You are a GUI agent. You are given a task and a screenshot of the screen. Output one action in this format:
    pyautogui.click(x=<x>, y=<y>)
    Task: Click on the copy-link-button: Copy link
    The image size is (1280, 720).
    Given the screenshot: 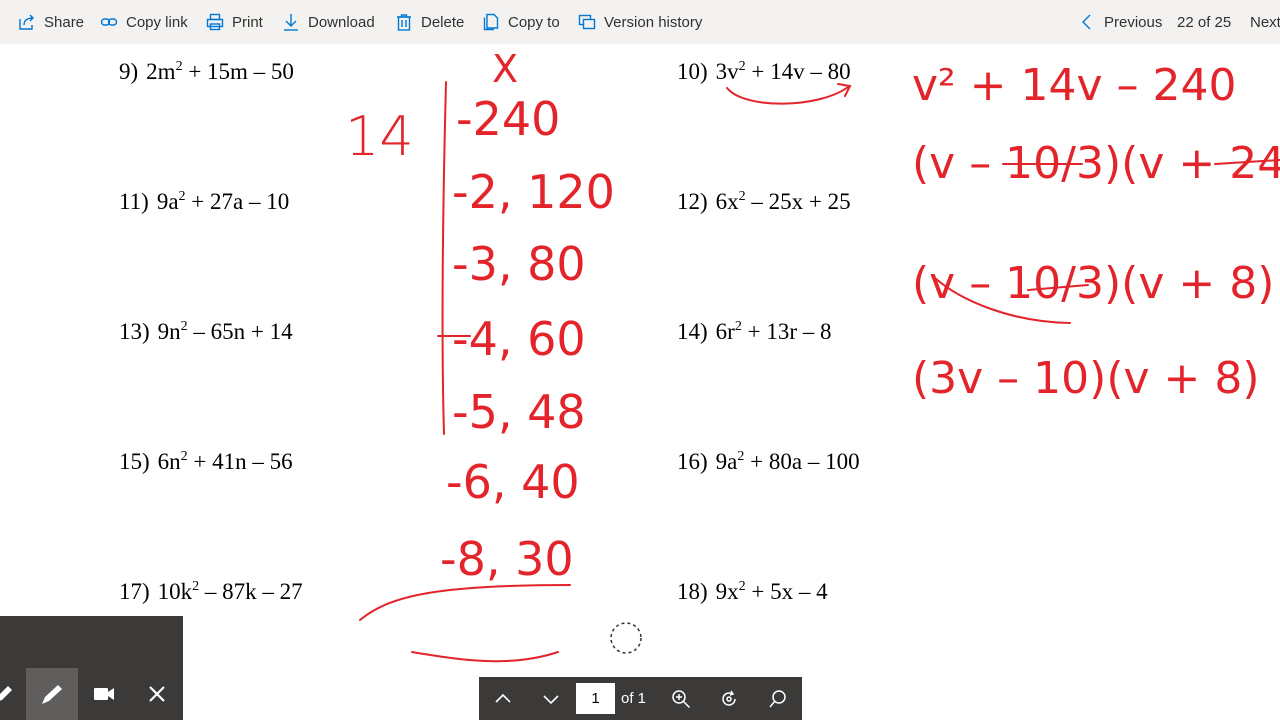 What is the action you would take?
    pyautogui.click(x=144, y=22)
    